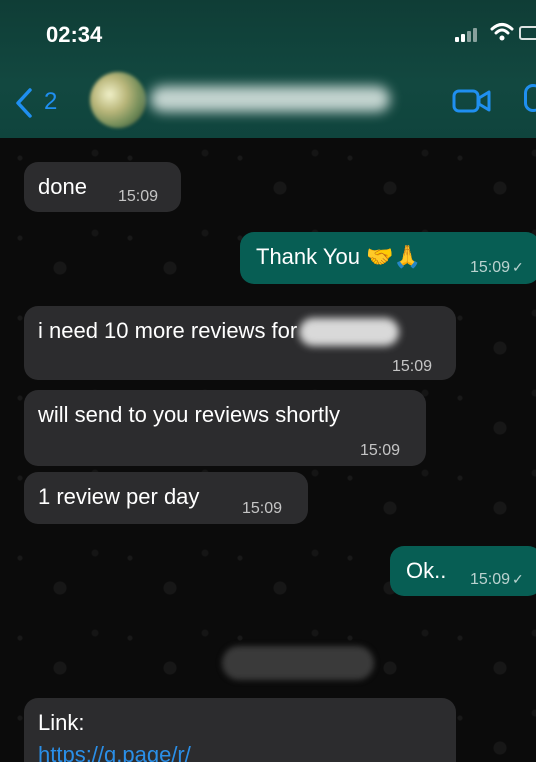 This screenshot has height=762, width=536. What do you see at coordinates (298, 663) in the screenshot?
I see `date-separator-redacted` at bounding box center [298, 663].